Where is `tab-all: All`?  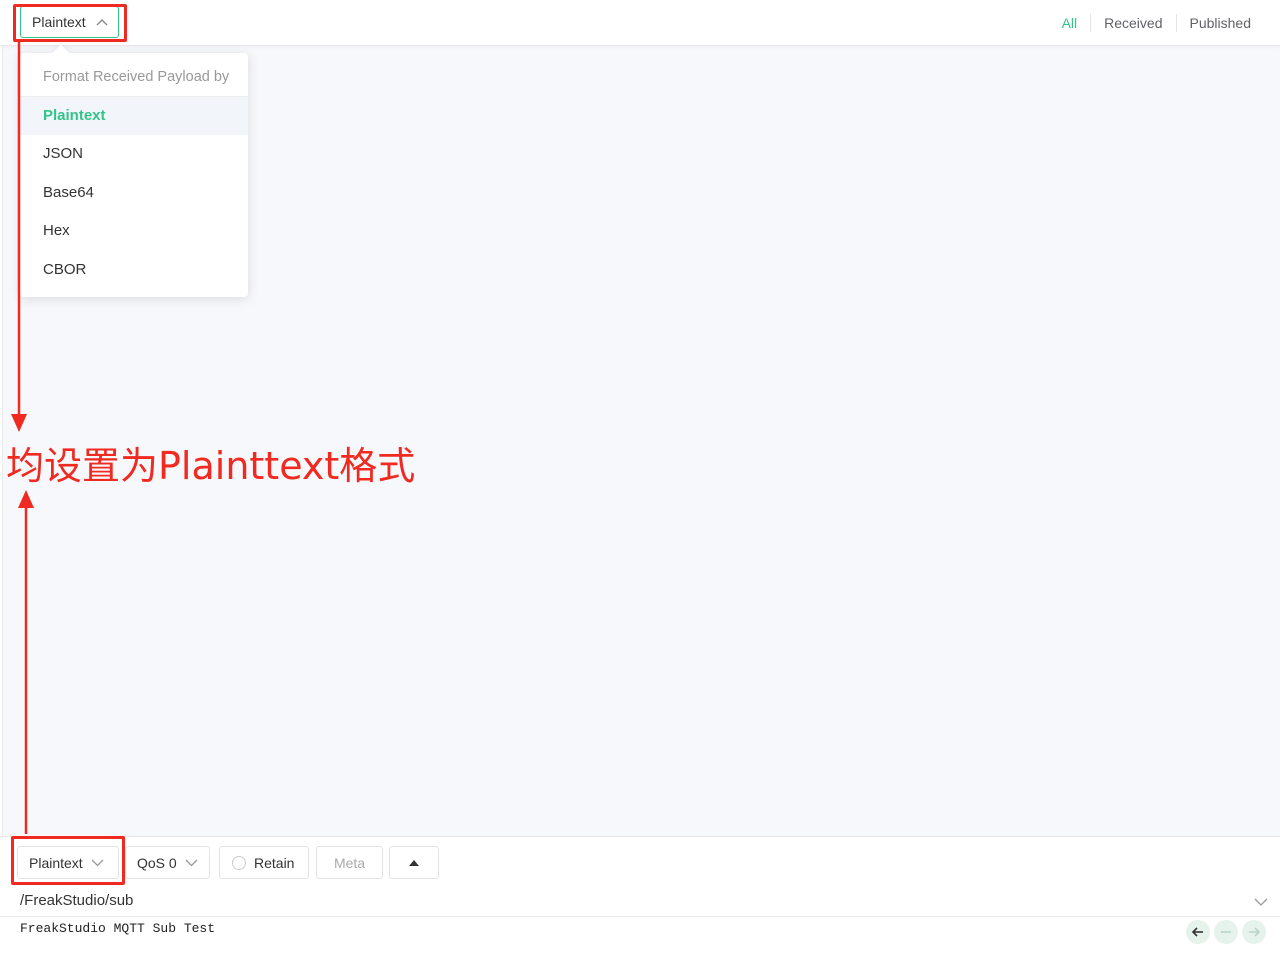
tab-all: All is located at coordinates (1070, 23).